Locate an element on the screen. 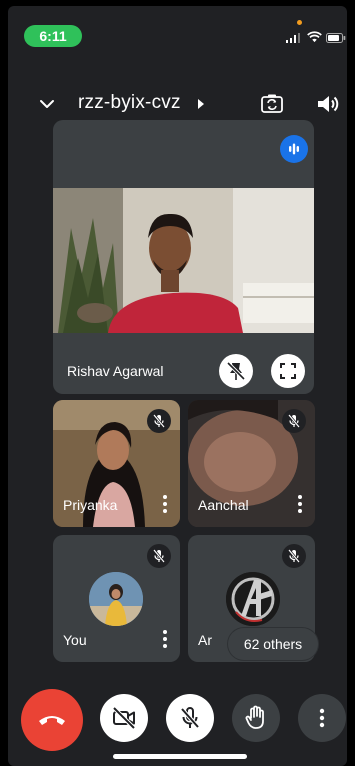 This screenshot has width=355, height=766. speaking-icon is located at coordinates (294, 149).